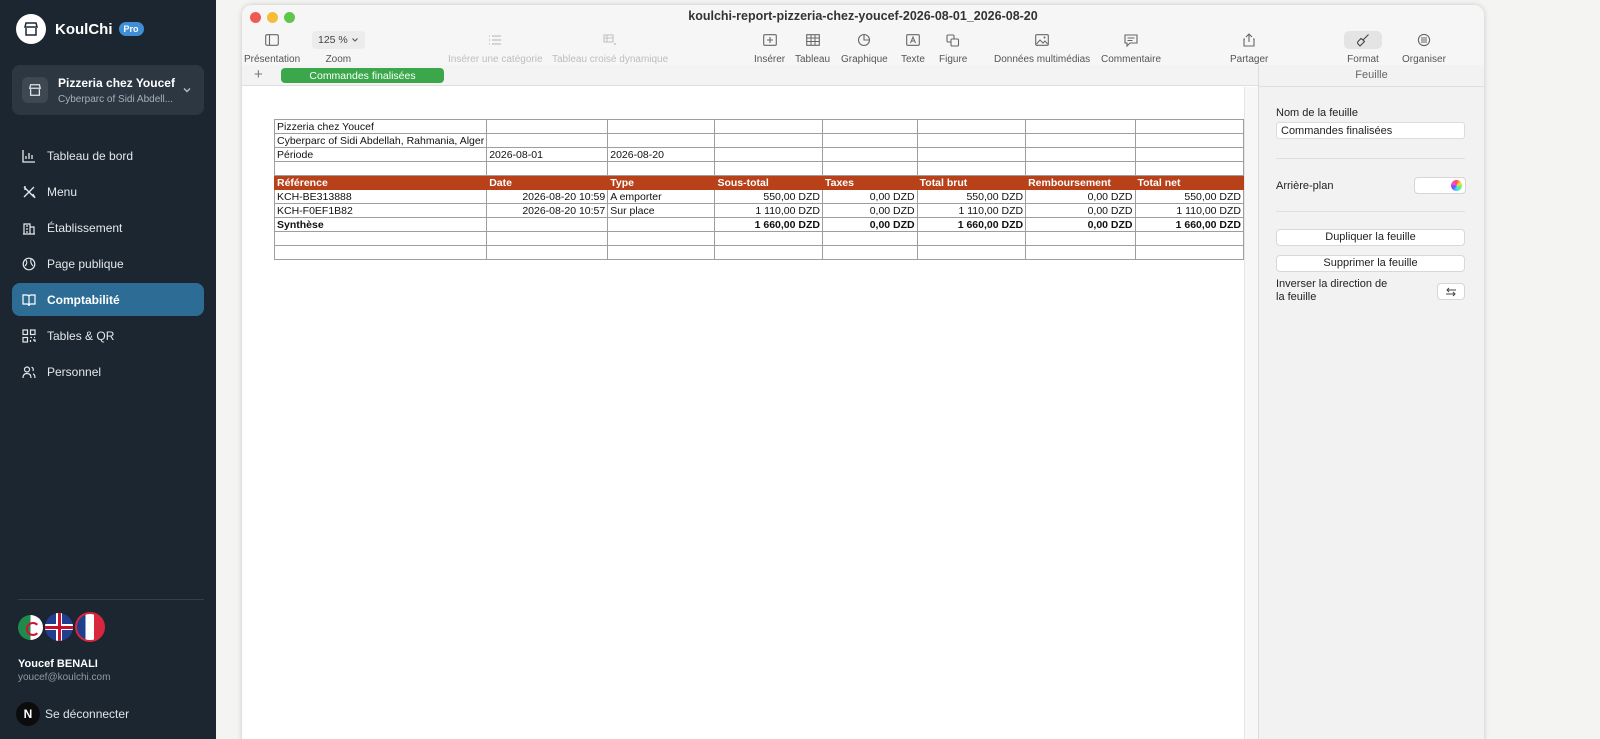 This screenshot has height=739, width=1600. What do you see at coordinates (869, 182) in the screenshot?
I see `table-cell: Taxes` at bounding box center [869, 182].